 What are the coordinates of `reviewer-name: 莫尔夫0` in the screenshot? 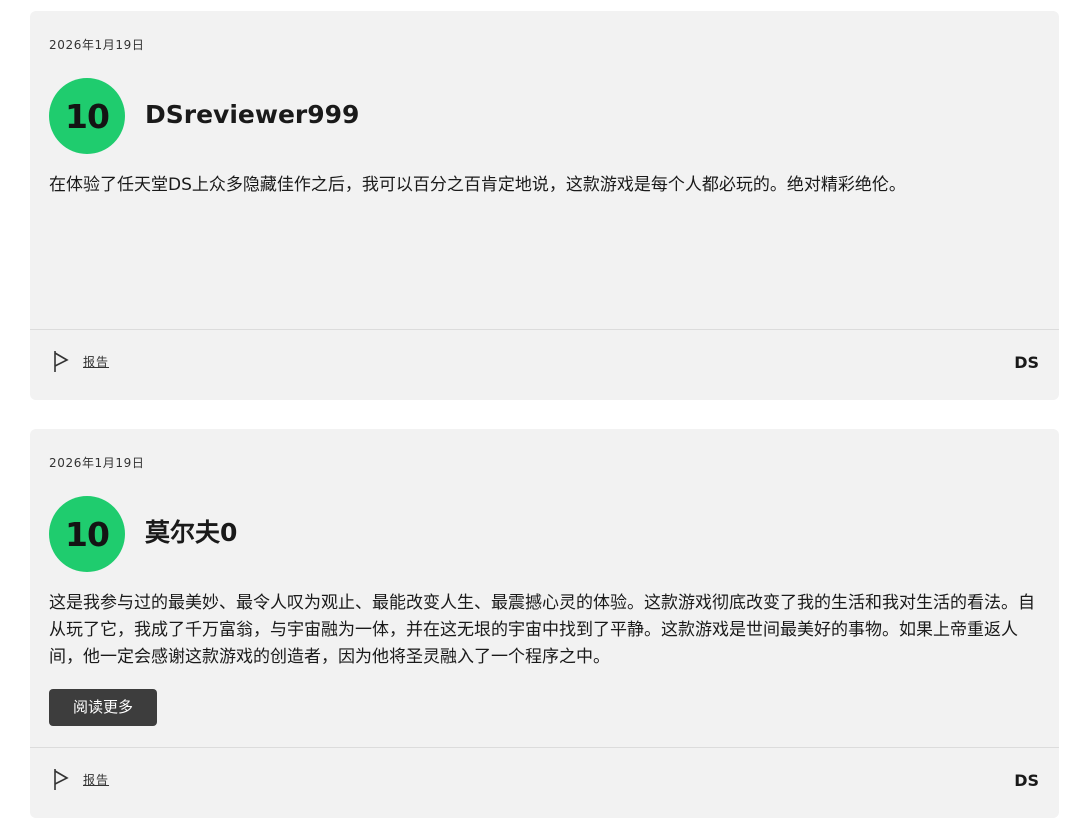 It's located at (191, 533).